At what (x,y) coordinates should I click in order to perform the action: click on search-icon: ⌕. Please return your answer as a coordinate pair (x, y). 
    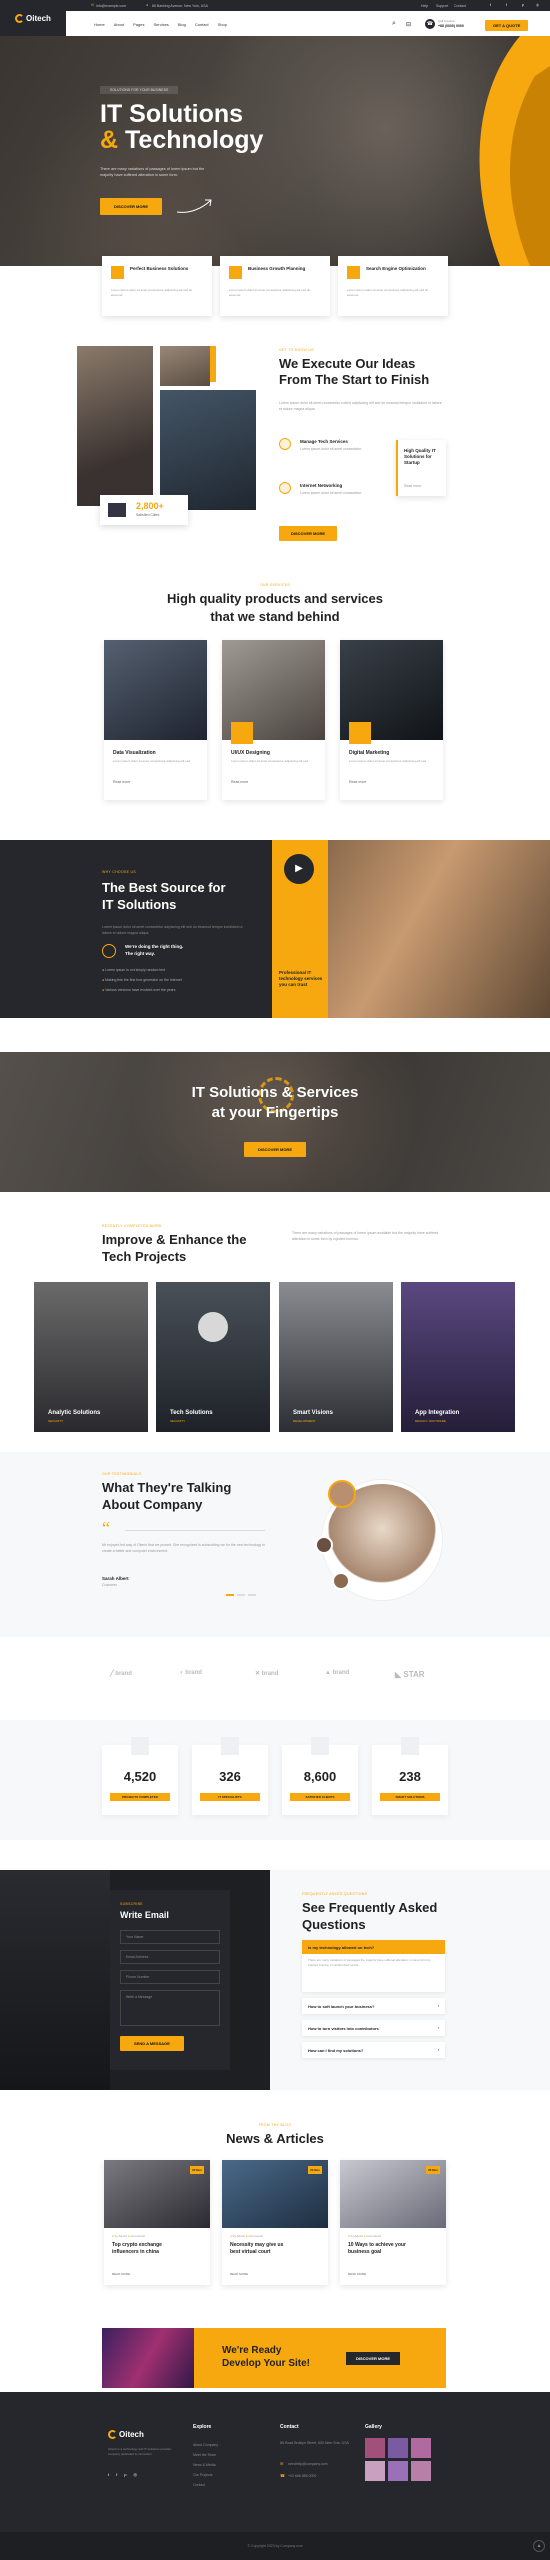
    Looking at the image, I should click on (394, 24).